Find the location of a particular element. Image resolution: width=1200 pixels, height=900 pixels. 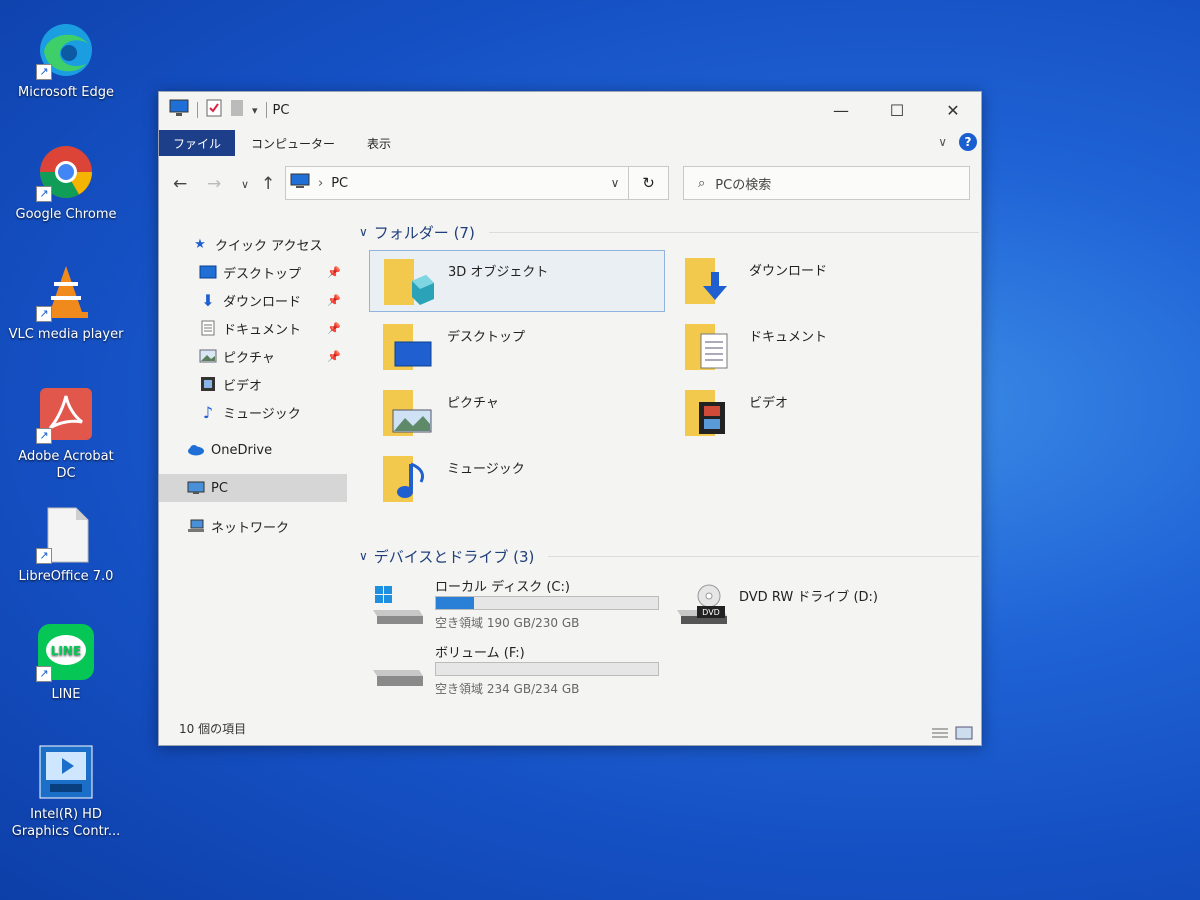

3d-objects-folder-icon is located at coordinates (409, 282).